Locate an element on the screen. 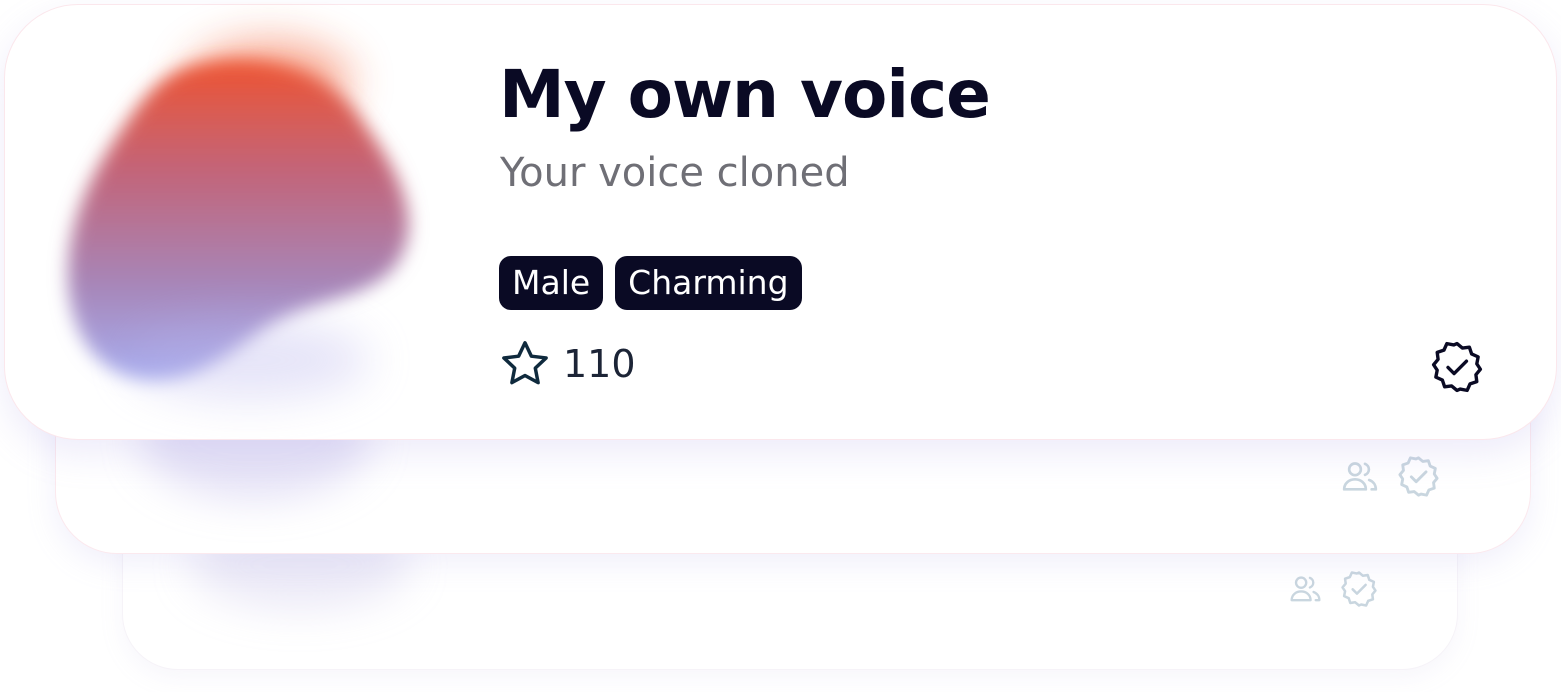 The height and width of the screenshot is (692, 1561). star-icon is located at coordinates (525, 364).